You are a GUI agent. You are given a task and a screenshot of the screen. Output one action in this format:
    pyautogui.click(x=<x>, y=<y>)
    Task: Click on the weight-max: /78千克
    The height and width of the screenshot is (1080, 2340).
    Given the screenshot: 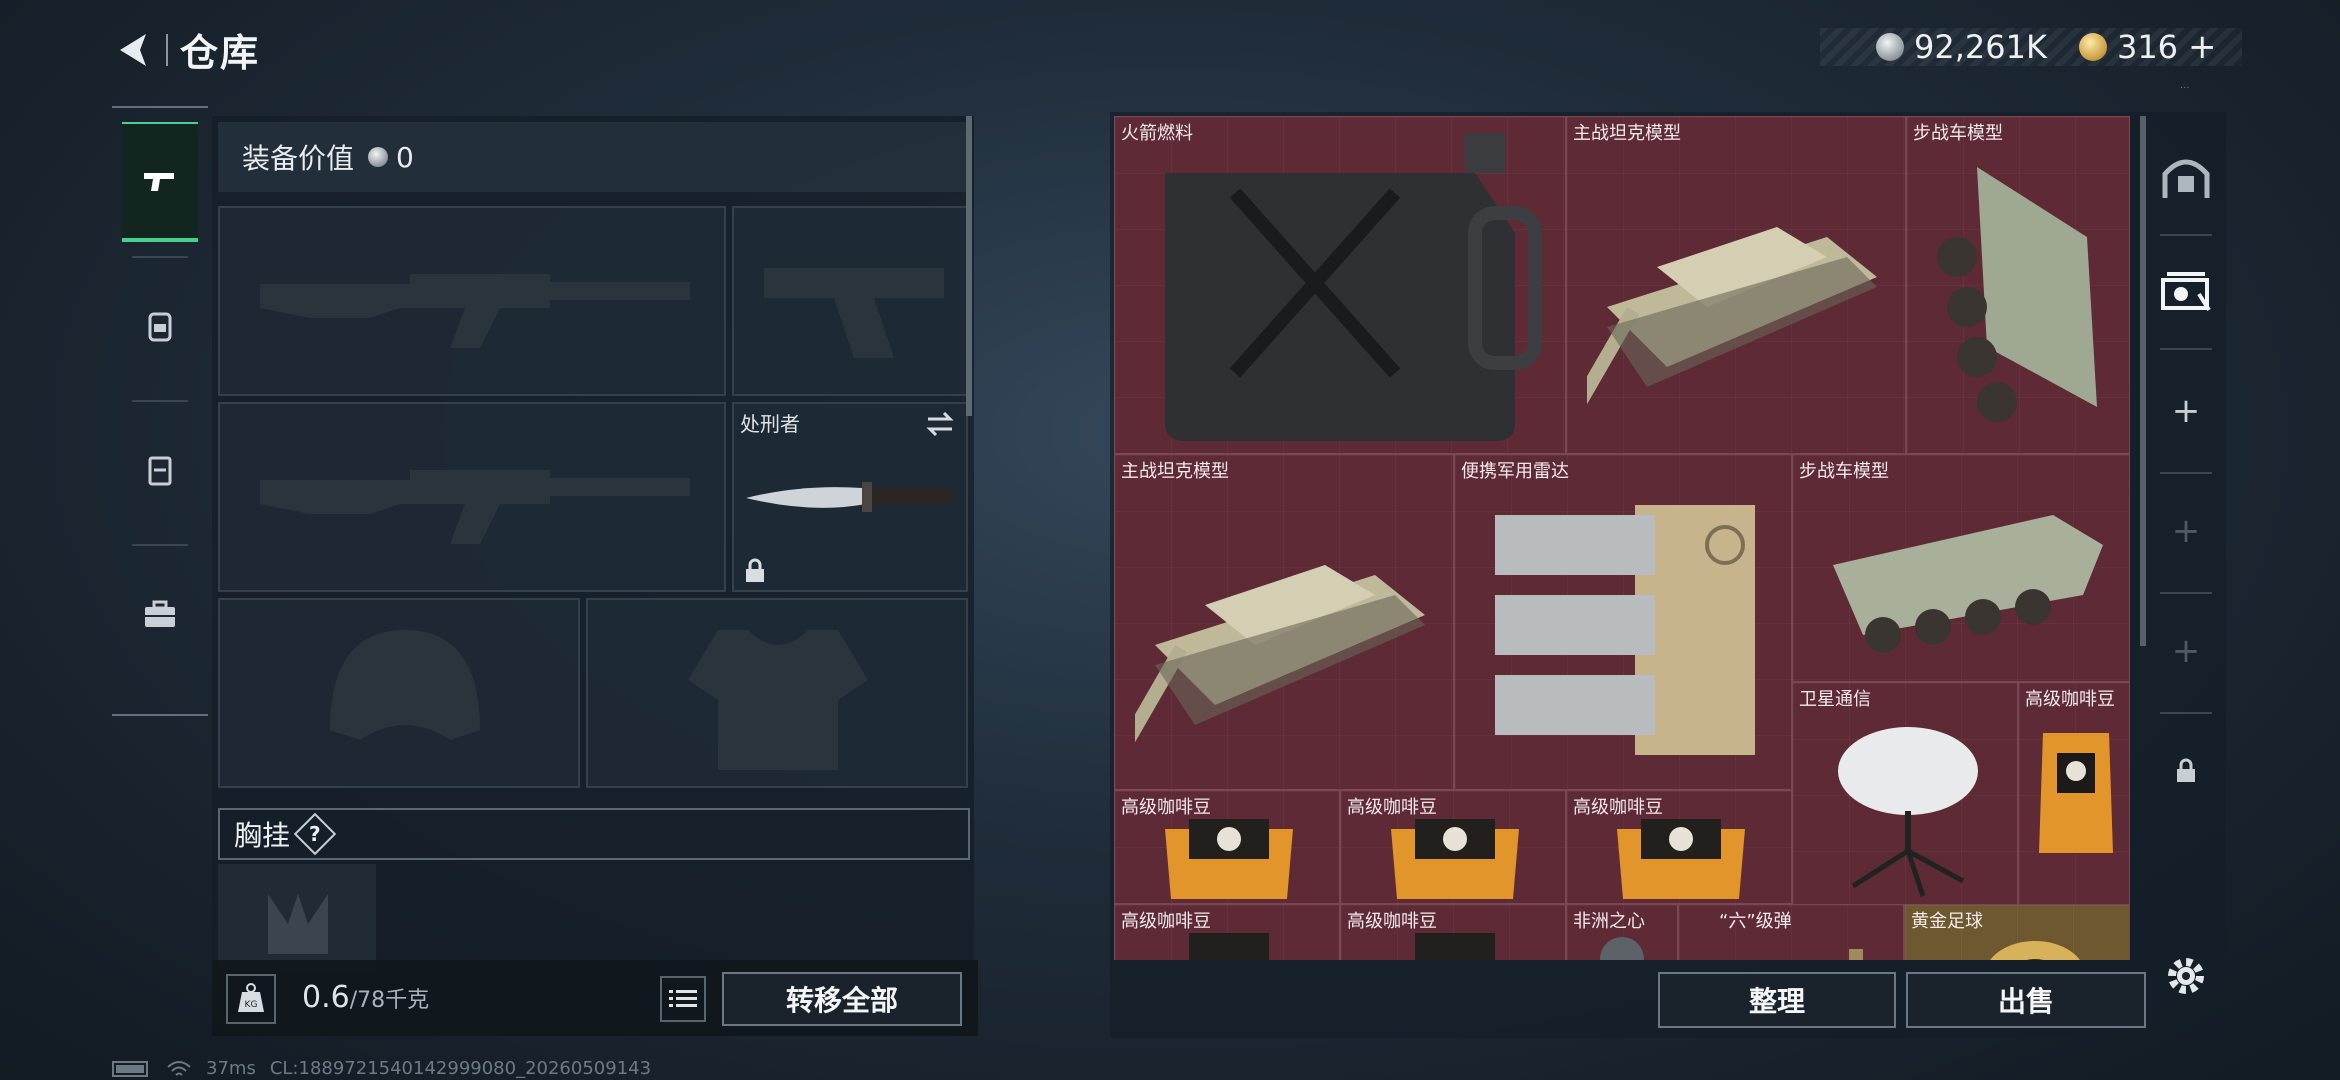 What is the action you would take?
    pyautogui.click(x=389, y=1000)
    